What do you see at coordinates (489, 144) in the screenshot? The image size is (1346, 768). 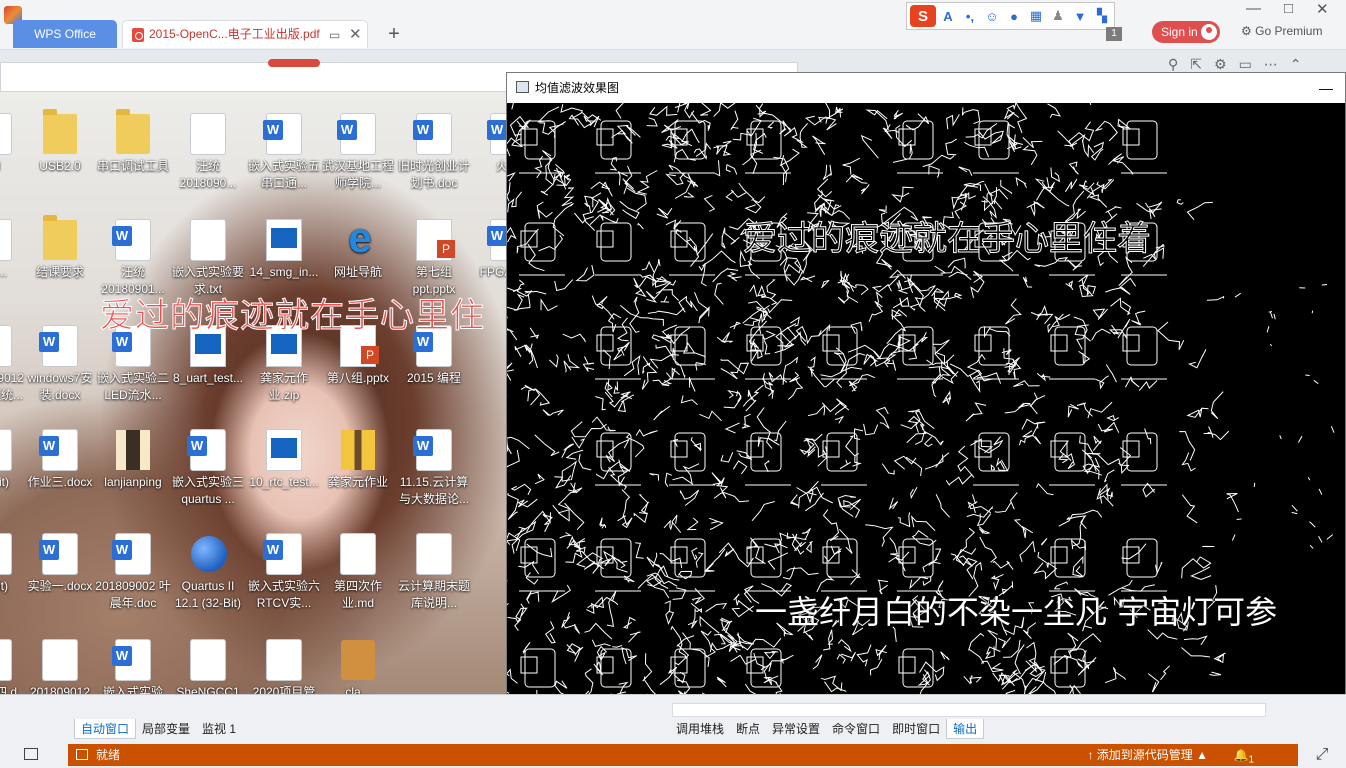 I see `desktop-icon: 火绒` at bounding box center [489, 144].